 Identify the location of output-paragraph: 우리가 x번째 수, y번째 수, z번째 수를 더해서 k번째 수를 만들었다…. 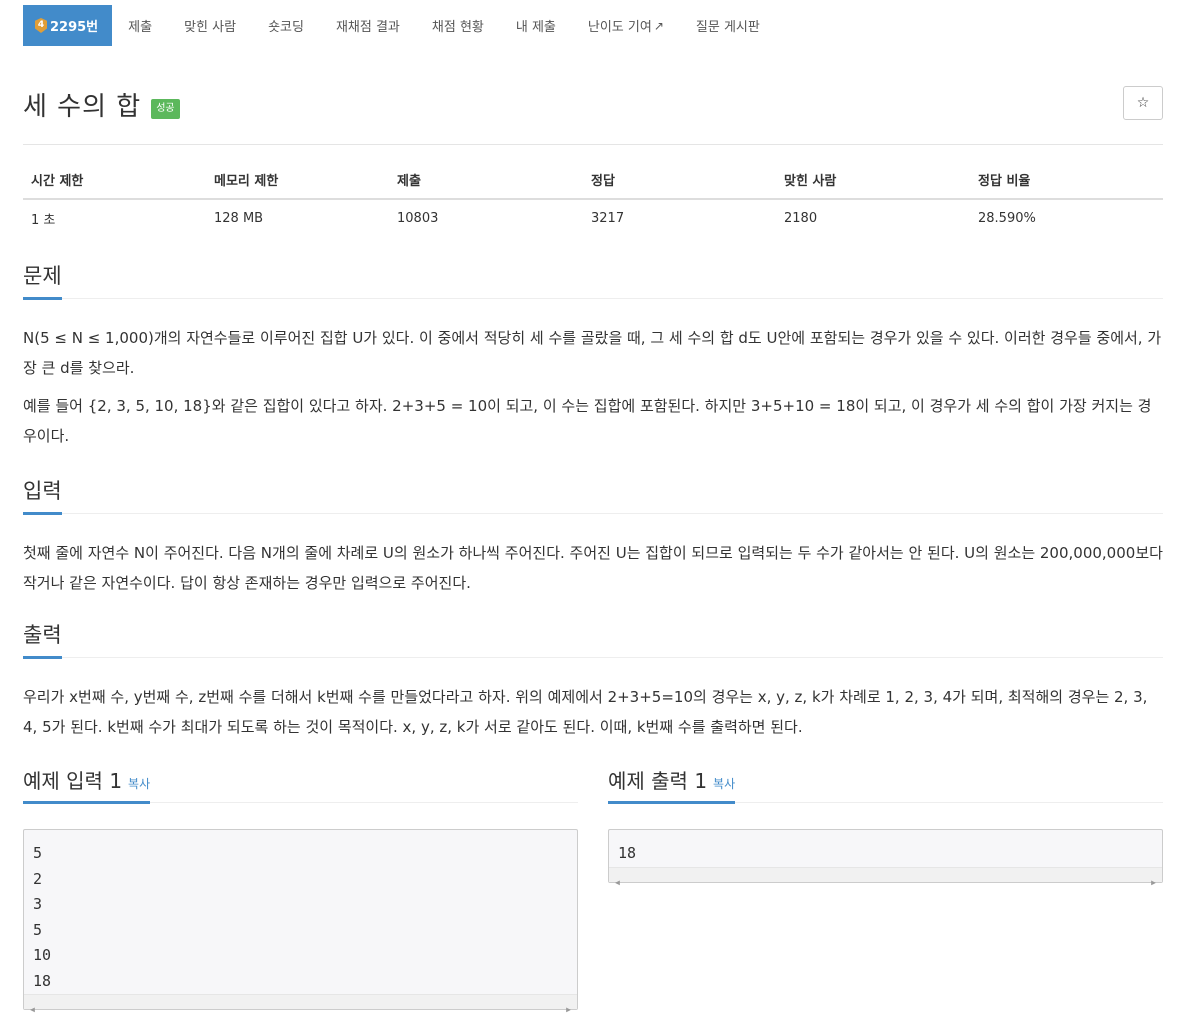
(585, 712).